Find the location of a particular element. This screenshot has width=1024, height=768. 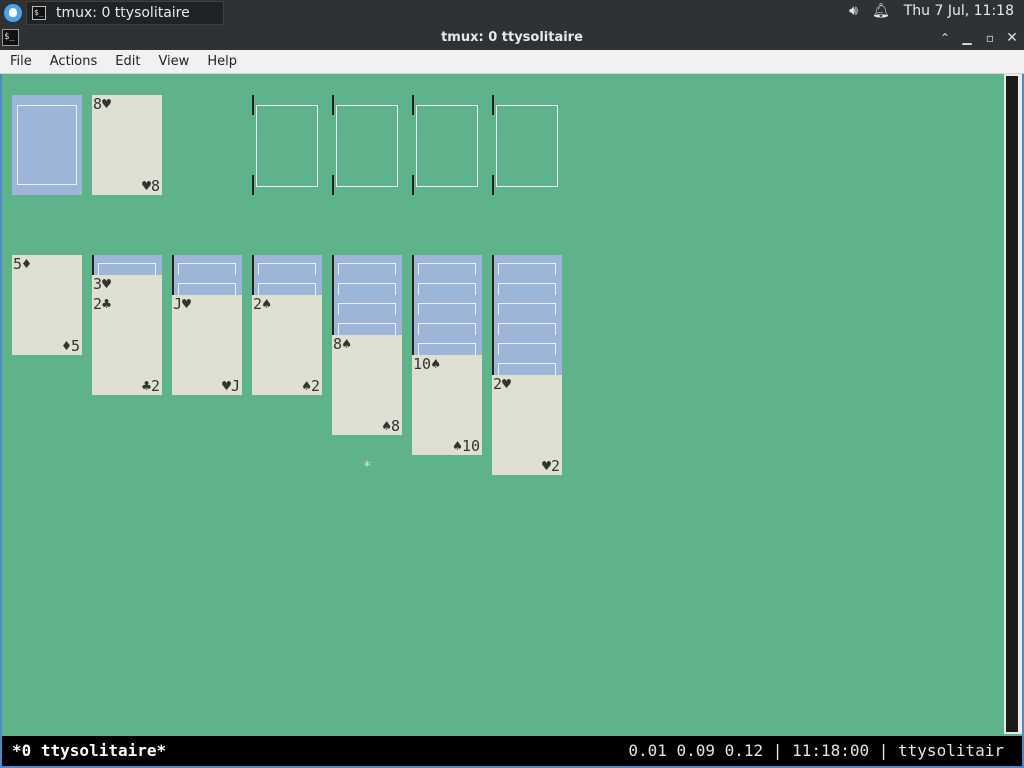

card-label: ♦5 is located at coordinates (70, 346).